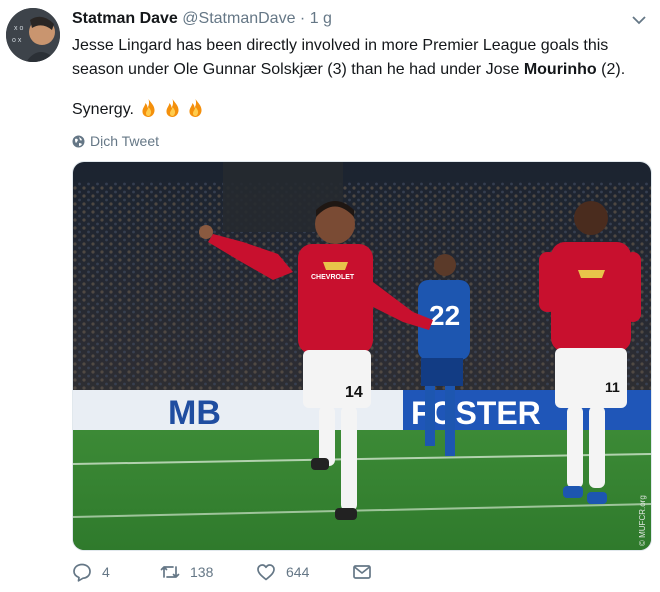 The height and width of the screenshot is (592, 660). Describe the element at coordinates (124, 141) in the screenshot. I see `translate-label: Dịch Tweet` at that location.